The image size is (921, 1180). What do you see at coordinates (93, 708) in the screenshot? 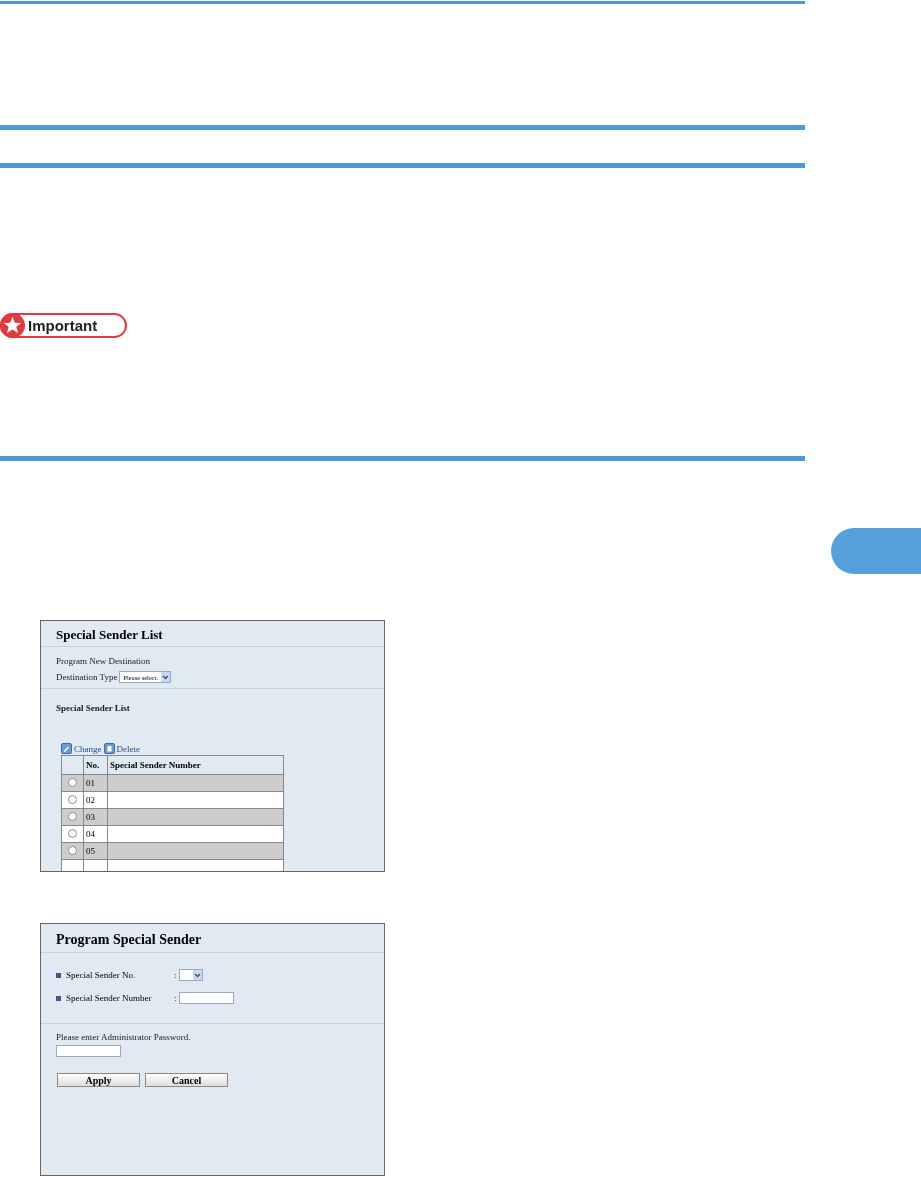
I see `section-title: Special Sender List` at bounding box center [93, 708].